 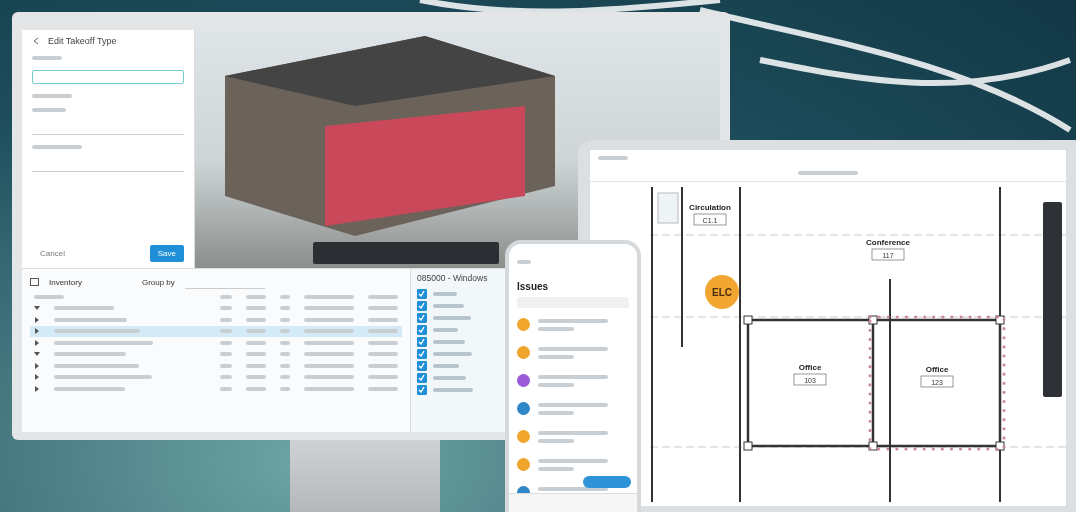 What do you see at coordinates (888, 242) in the screenshot?
I see `room-name: Conference` at bounding box center [888, 242].